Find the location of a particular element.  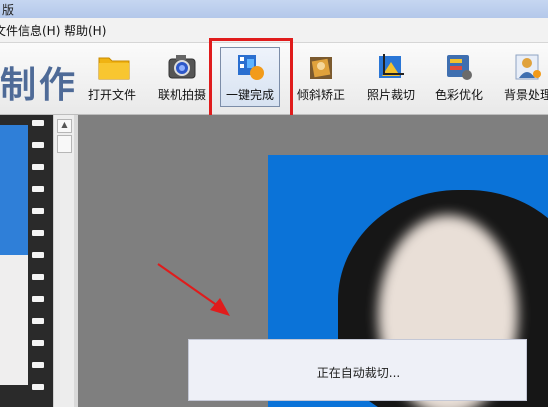

background-icon is located at coordinates (528, 67).